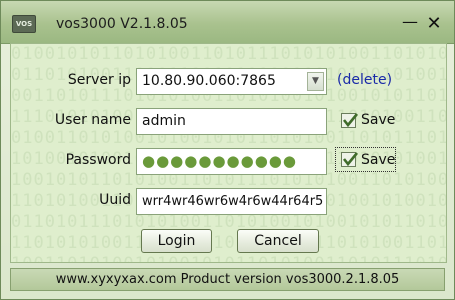  I want to click on save-username-checkbox, so click(349, 120).